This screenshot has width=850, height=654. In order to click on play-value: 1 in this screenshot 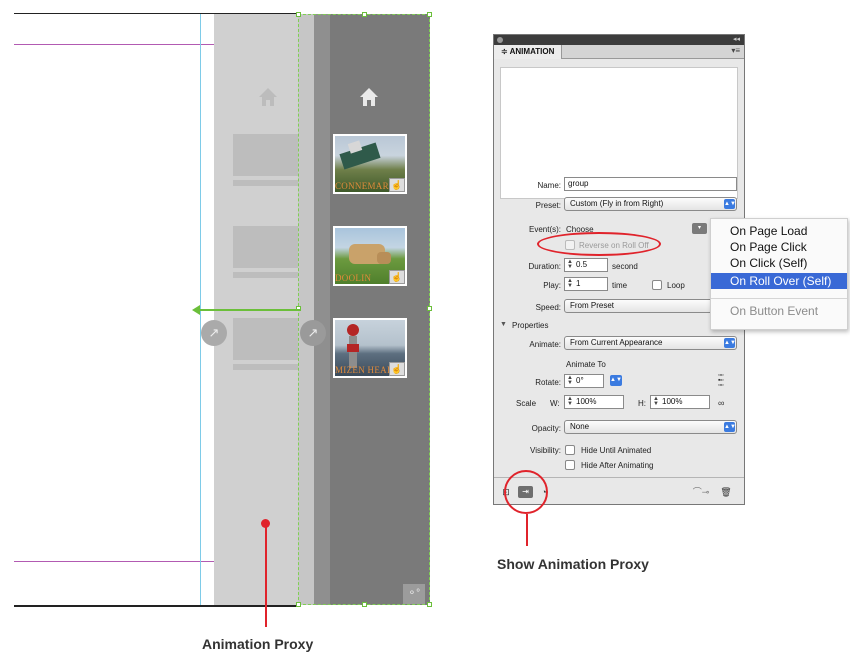, I will do `click(578, 283)`.